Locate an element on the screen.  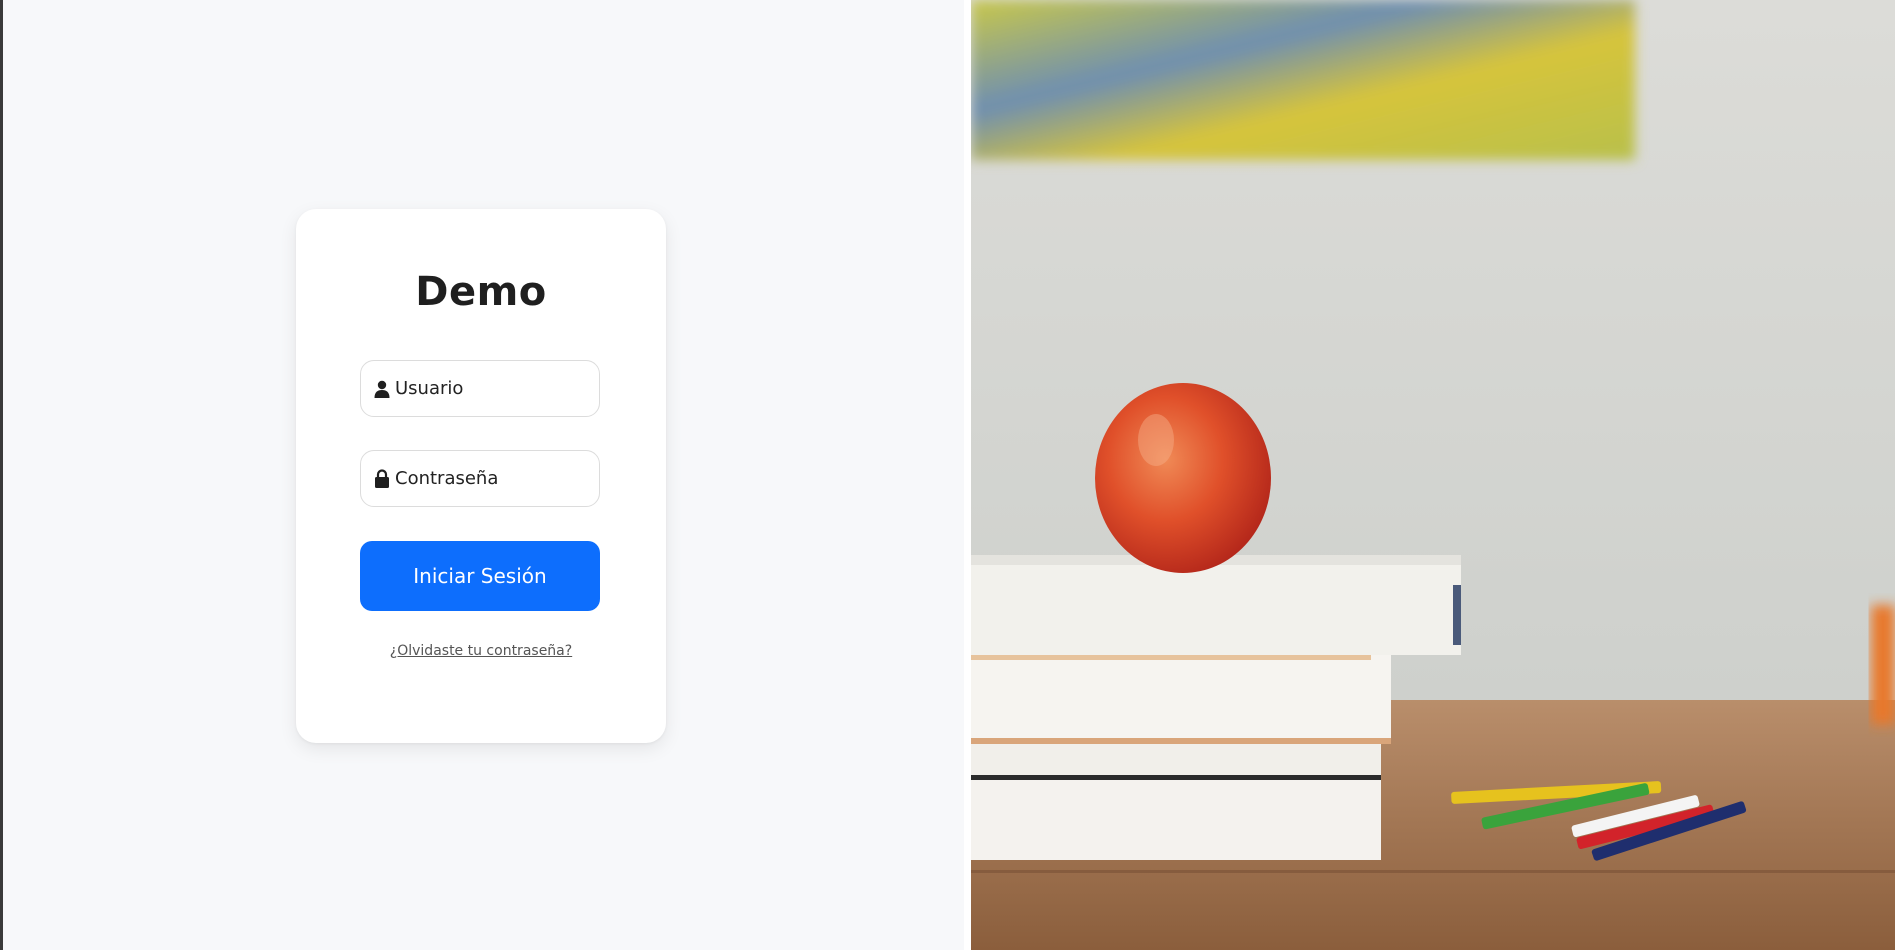
user-icon is located at coordinates (382, 389).